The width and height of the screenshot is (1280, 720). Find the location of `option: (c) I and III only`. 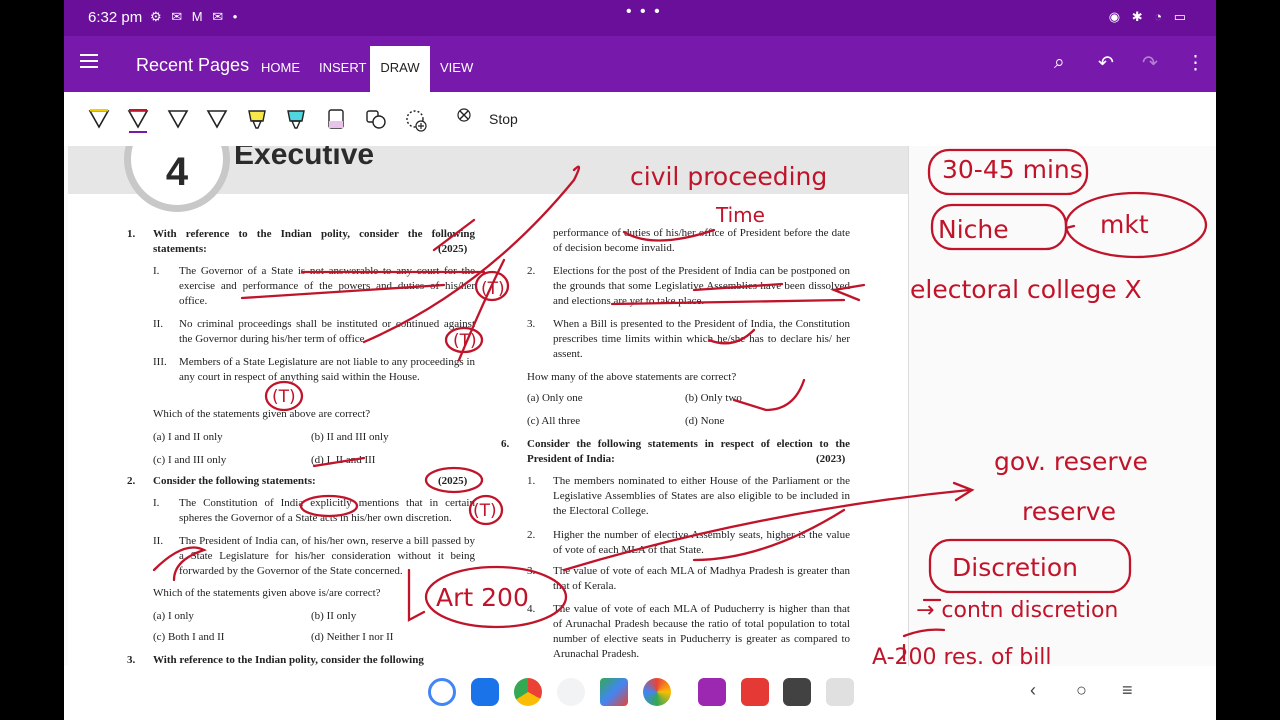

option: (c) I and III only is located at coordinates (190, 460).